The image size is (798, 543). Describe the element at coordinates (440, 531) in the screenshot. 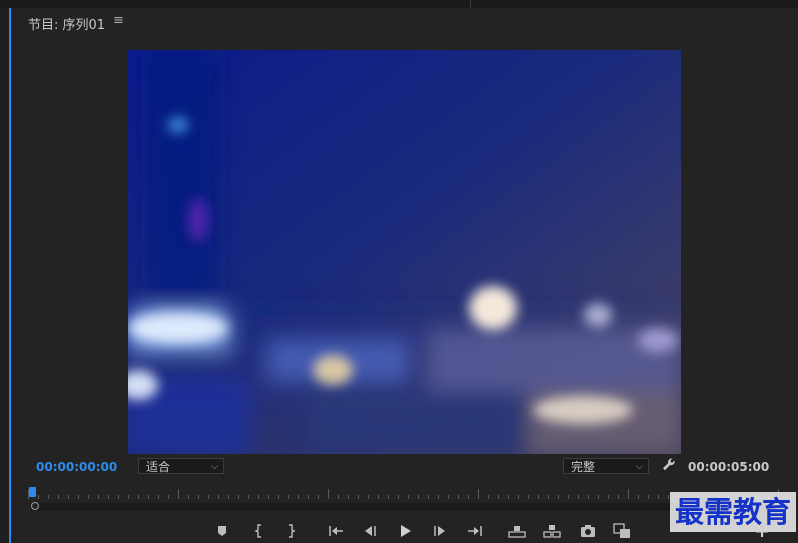

I see `step-forward-icon` at that location.